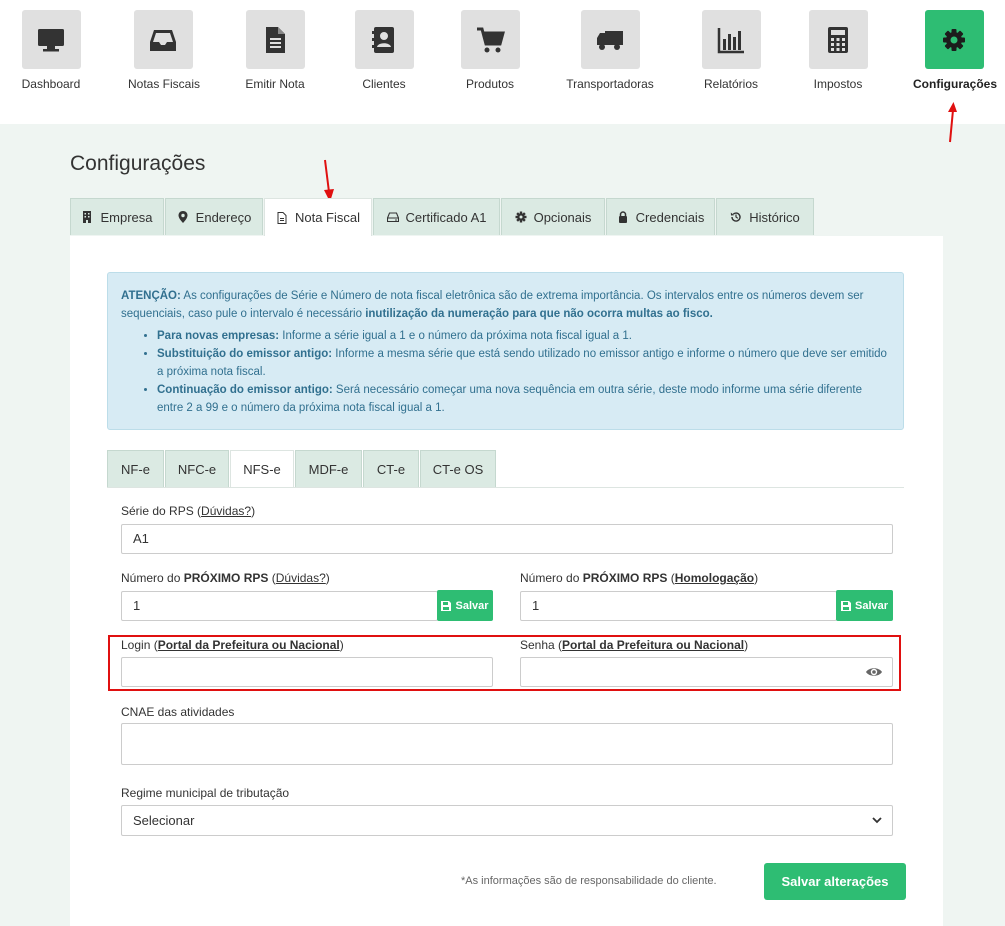 This screenshot has height=926, width=1005. Describe the element at coordinates (327, 217) in the screenshot. I see `tab-label: Nota Fiscal` at that location.